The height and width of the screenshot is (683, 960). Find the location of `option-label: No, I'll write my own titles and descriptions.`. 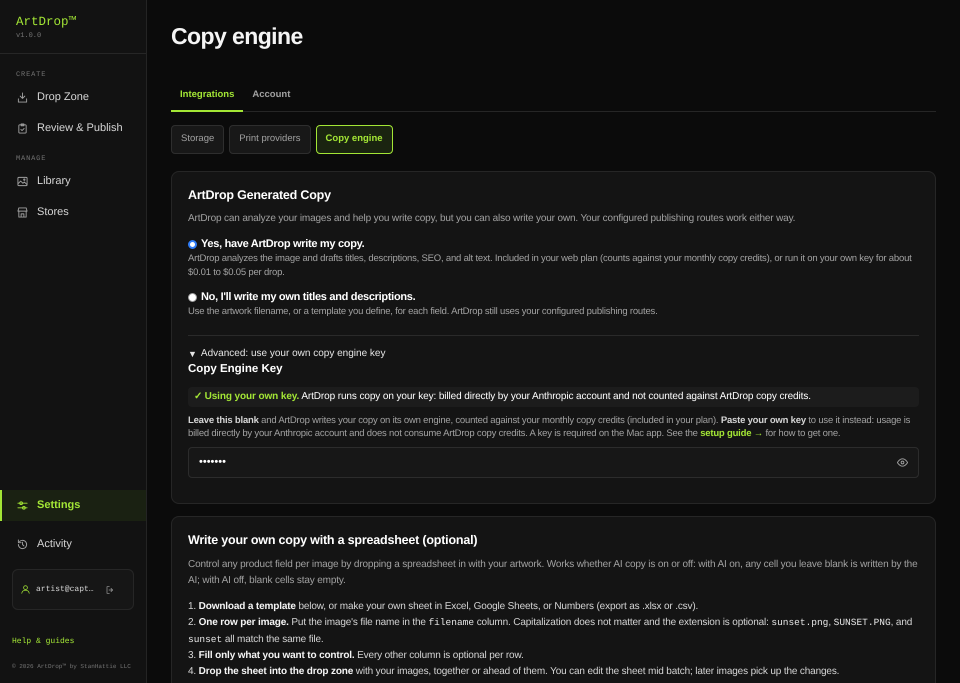

option-label: No, I'll write my own titles and descriptions. is located at coordinates (308, 297).